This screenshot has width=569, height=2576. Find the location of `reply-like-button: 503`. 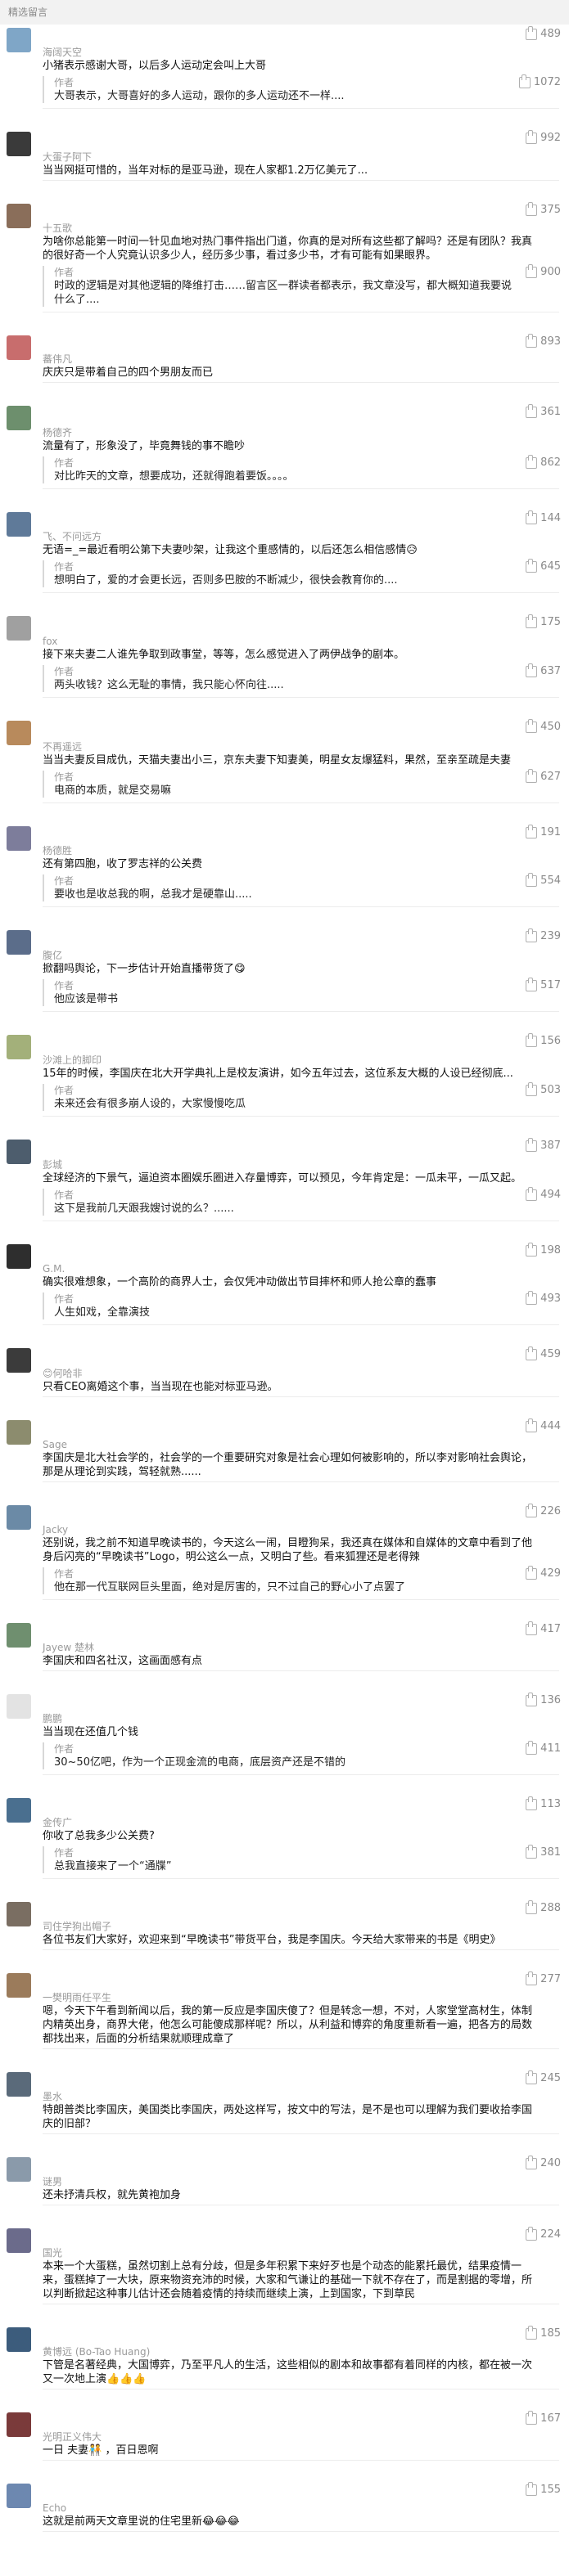

reply-like-button: 503 is located at coordinates (543, 1088).